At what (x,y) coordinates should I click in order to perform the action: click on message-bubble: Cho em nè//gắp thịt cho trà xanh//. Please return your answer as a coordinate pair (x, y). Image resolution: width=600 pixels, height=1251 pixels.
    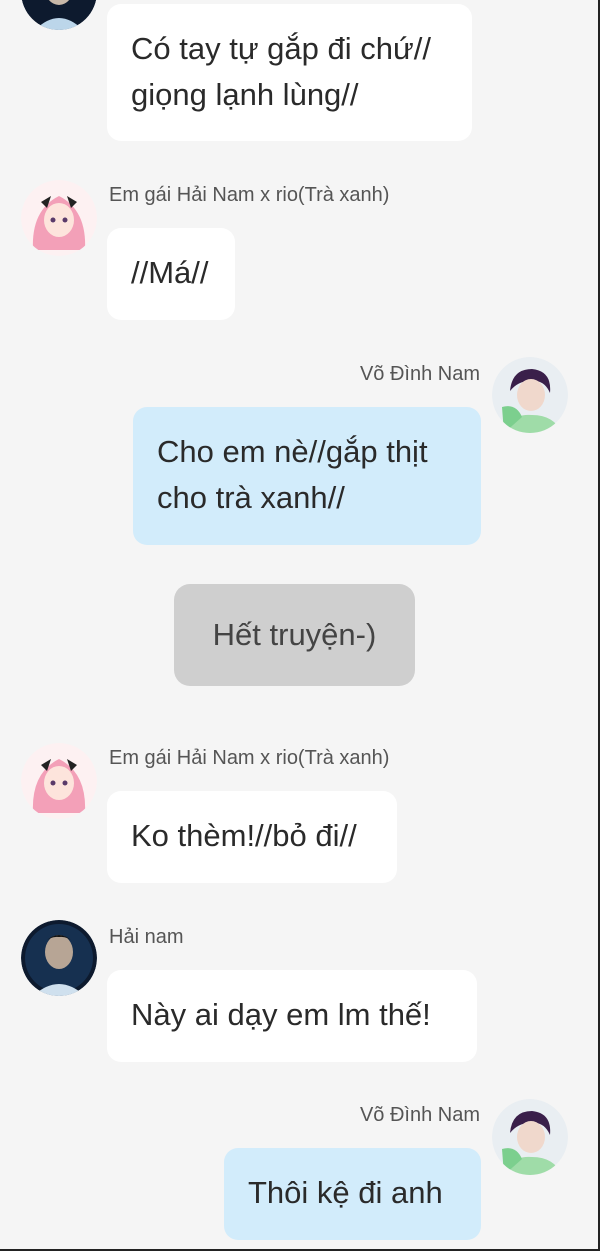
    Looking at the image, I should click on (307, 476).